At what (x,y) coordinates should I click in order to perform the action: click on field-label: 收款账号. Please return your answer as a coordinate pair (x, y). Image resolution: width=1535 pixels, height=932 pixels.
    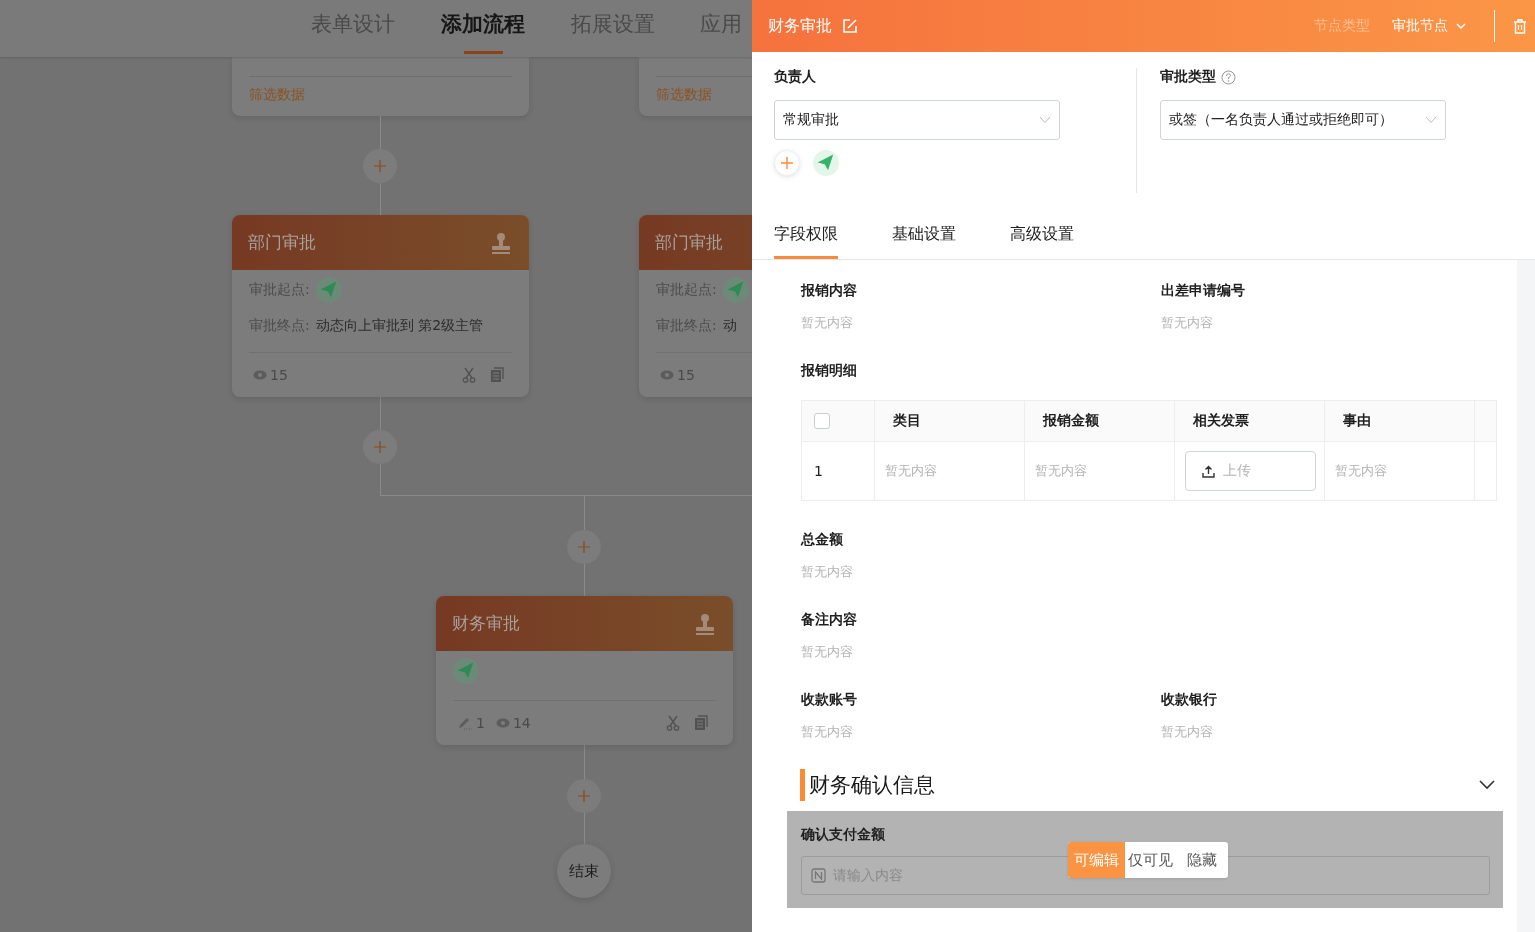
    Looking at the image, I should click on (829, 700).